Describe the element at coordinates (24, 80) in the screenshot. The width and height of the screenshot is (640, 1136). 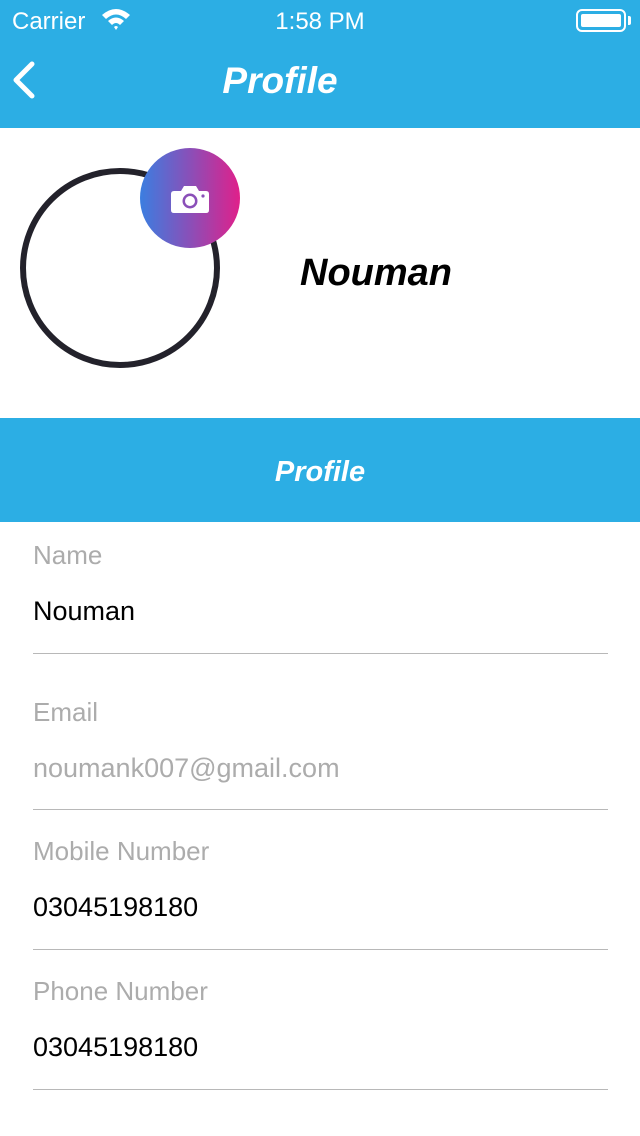
I see `chevron-left-icon` at that location.